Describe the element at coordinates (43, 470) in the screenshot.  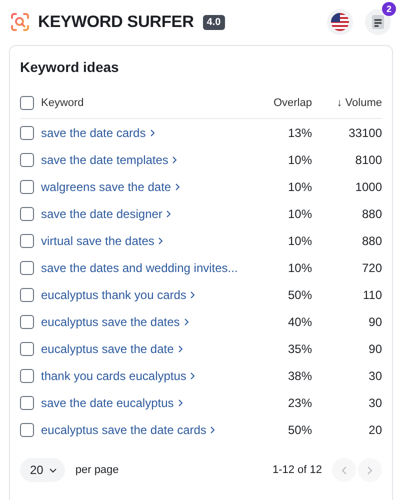
I see `page-size-dropdown: 20` at that location.